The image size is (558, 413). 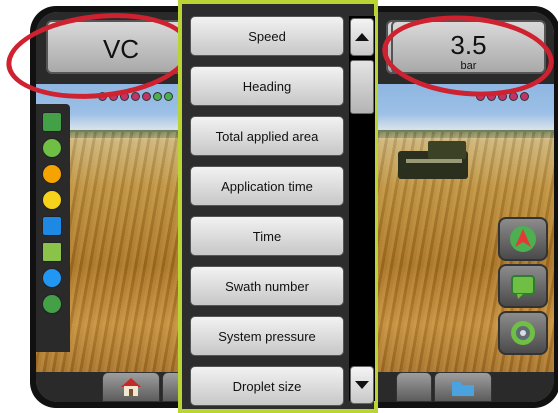 I want to click on nav-tab-tools, so click(x=414, y=387).